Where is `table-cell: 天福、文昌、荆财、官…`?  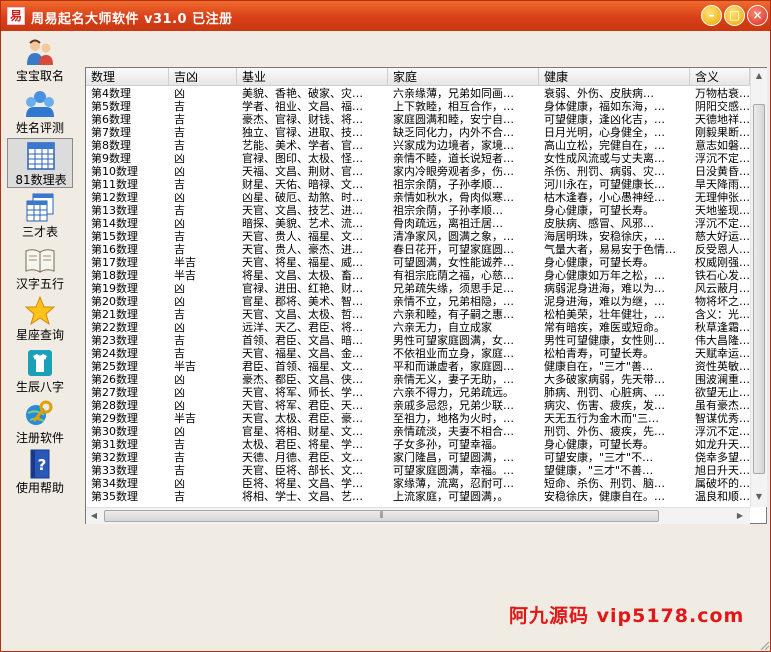
table-cell: 天福、文昌、荆财、官… is located at coordinates (302, 171).